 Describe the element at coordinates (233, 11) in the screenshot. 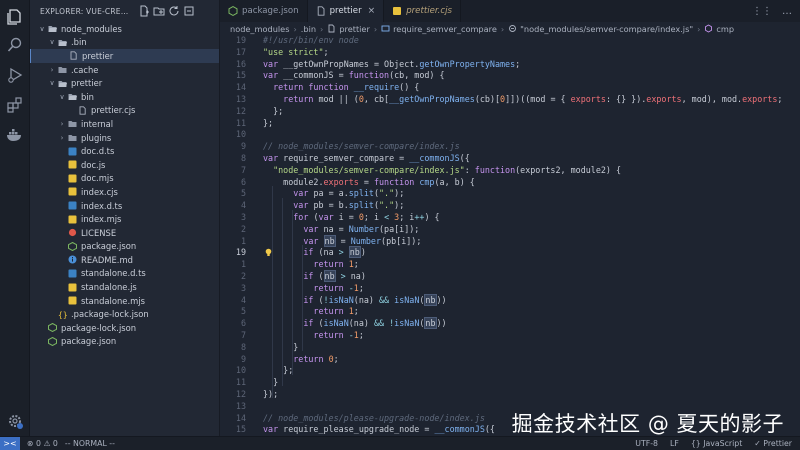

I see `json-file-icon` at that location.